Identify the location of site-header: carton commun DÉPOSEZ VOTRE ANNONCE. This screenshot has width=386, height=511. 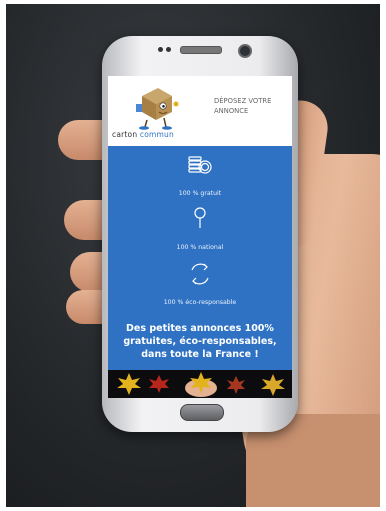
(200, 111).